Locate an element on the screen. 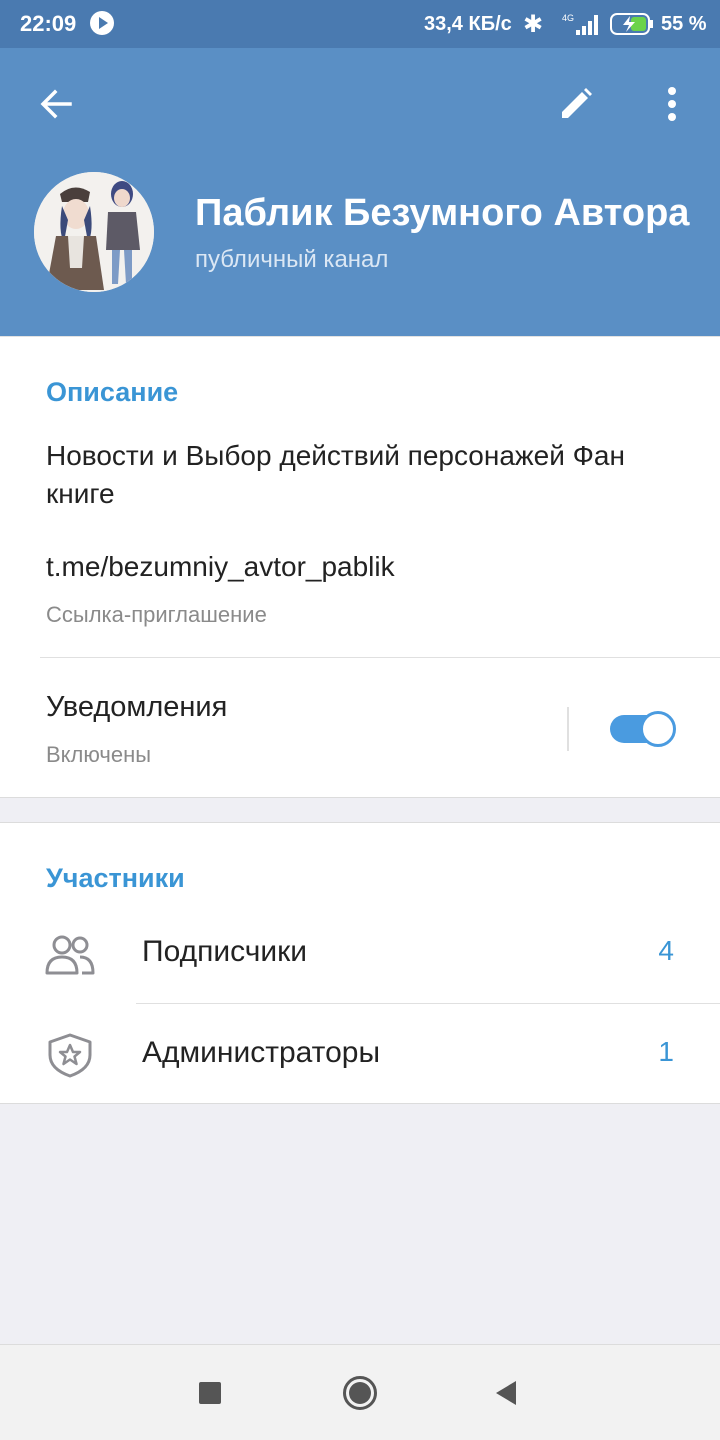 This screenshot has height=1440, width=720. subscribers-label: Подписчики is located at coordinates (225, 951).